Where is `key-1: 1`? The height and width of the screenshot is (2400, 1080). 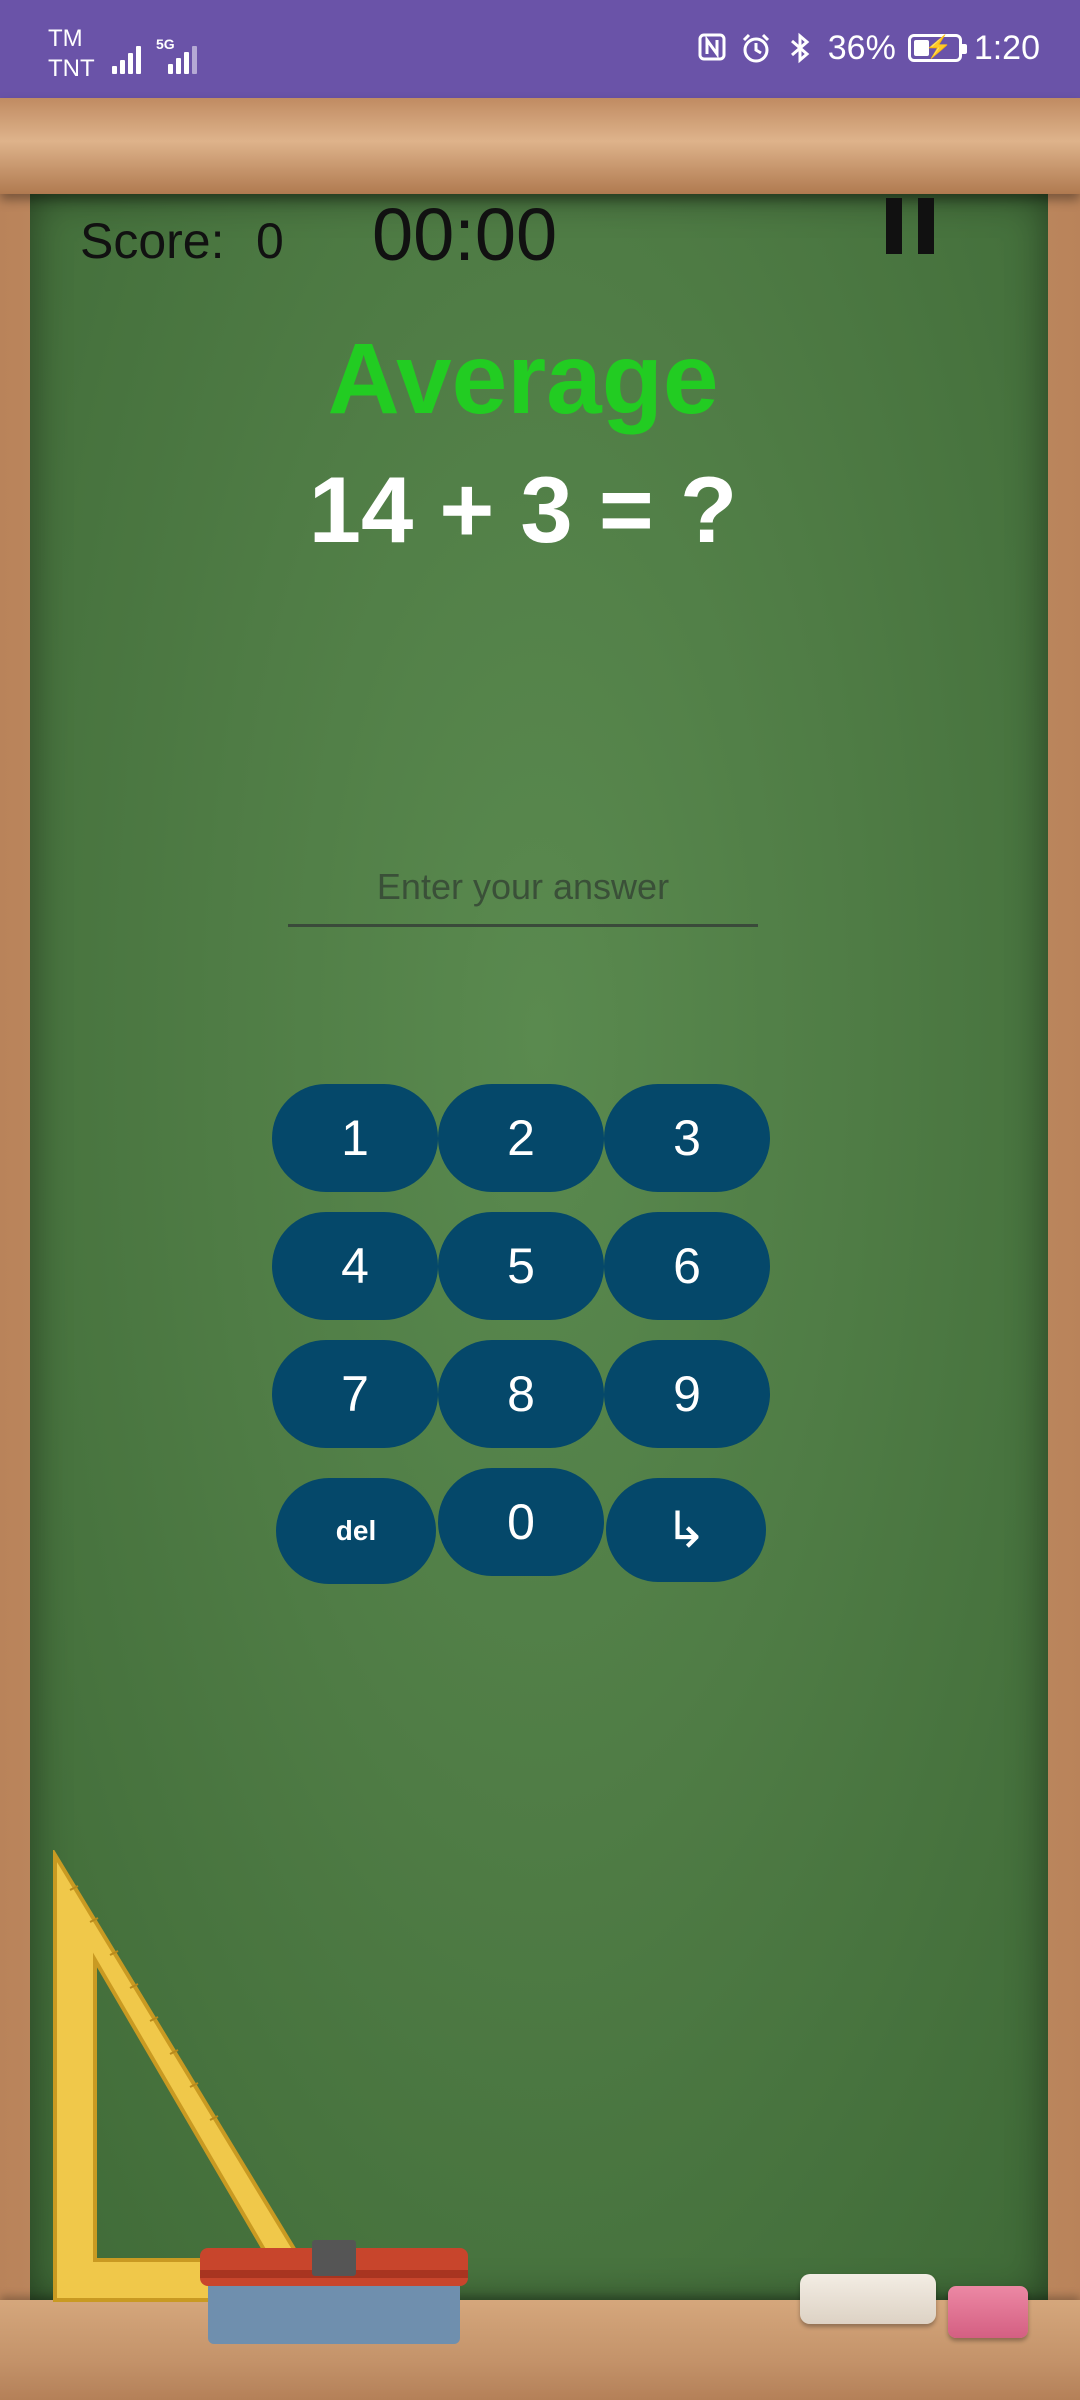
key-1: 1 is located at coordinates (355, 1138).